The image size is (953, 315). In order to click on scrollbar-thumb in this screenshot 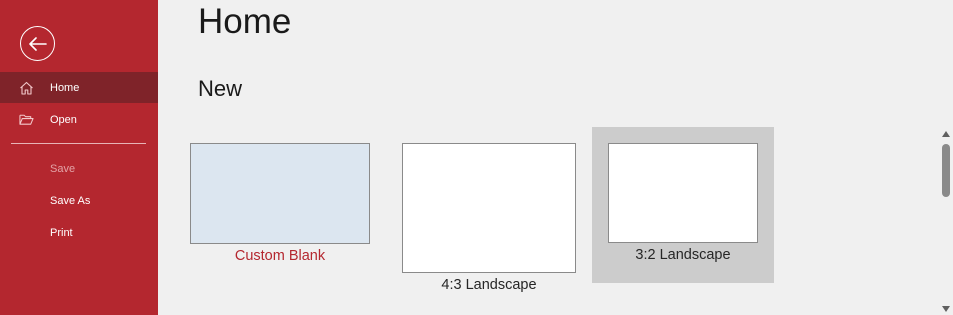, I will do `click(946, 170)`.